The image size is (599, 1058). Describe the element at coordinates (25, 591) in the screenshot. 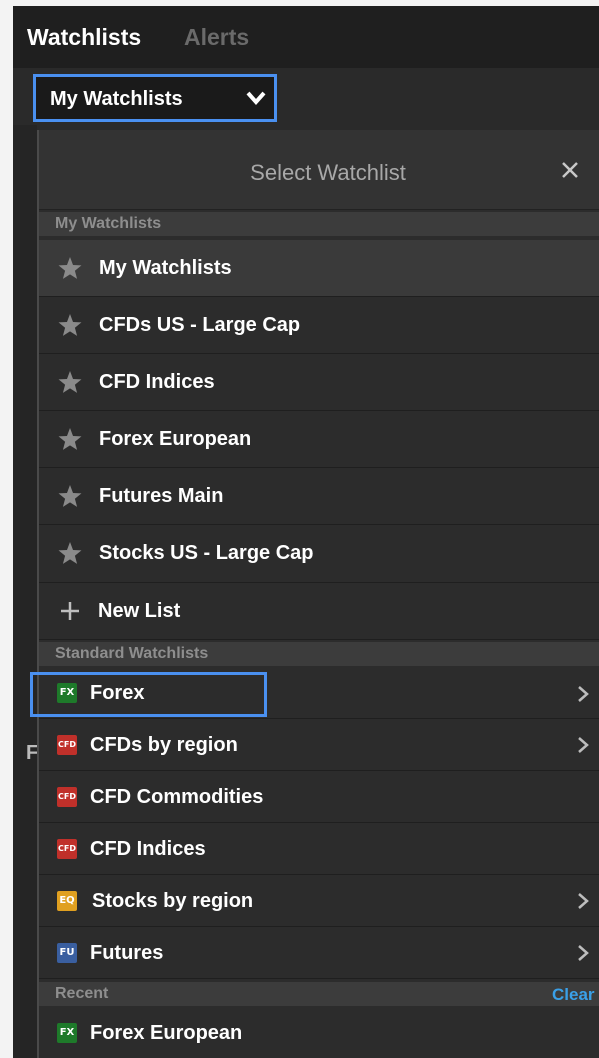

I see `background-list-edge` at that location.